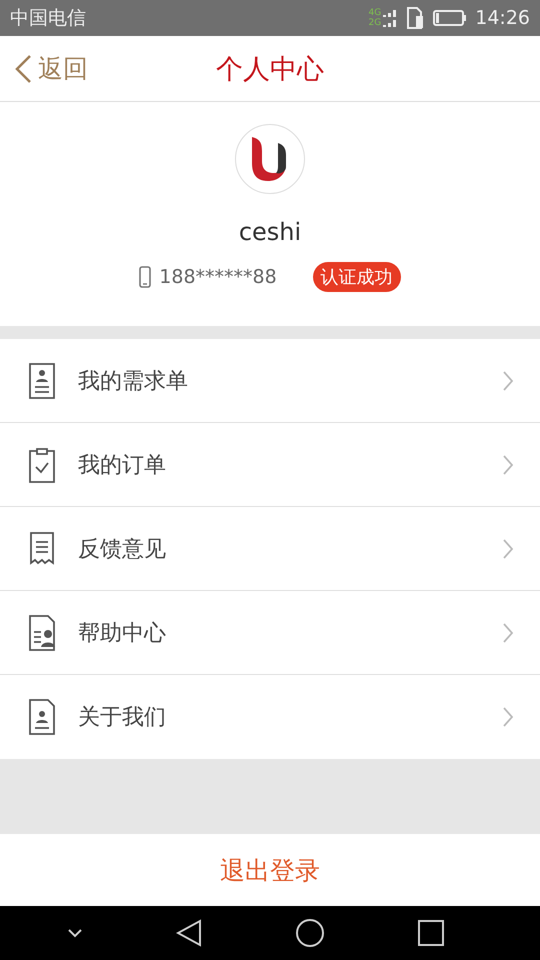 Image resolution: width=540 pixels, height=960 pixels. I want to click on square-icon, so click(431, 933).